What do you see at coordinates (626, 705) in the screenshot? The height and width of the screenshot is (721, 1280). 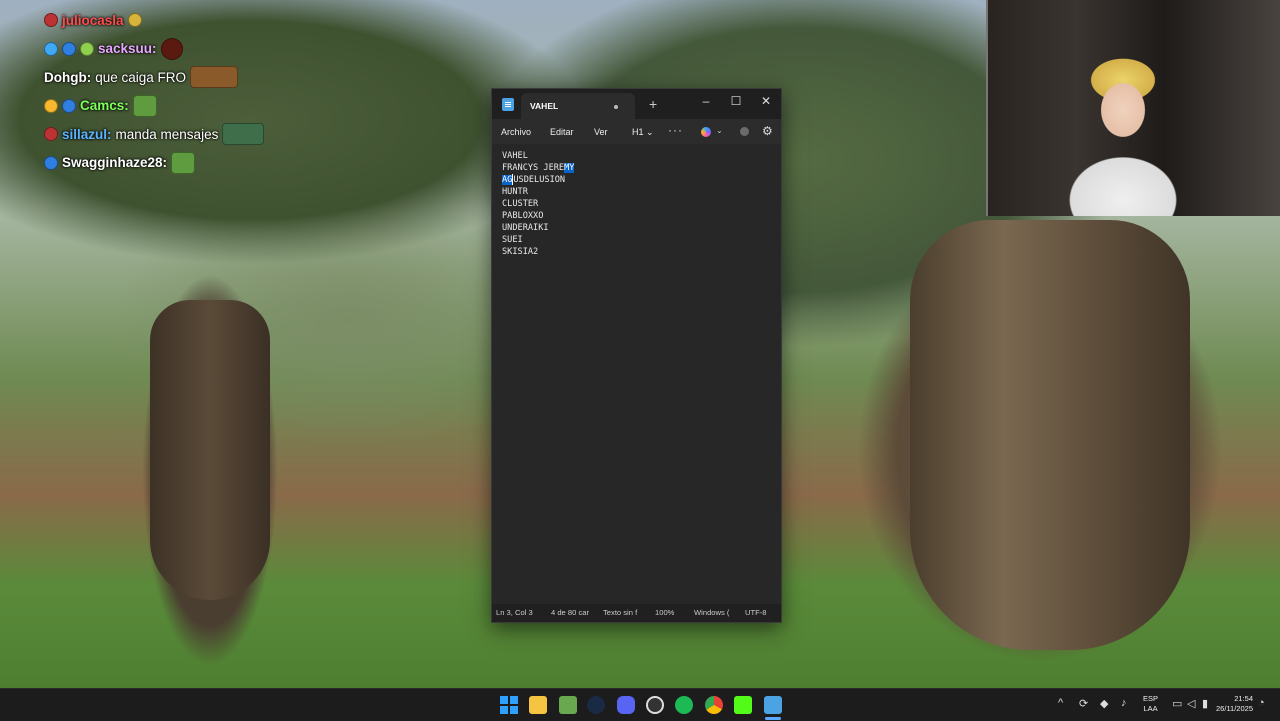 I see `discord-icon` at bounding box center [626, 705].